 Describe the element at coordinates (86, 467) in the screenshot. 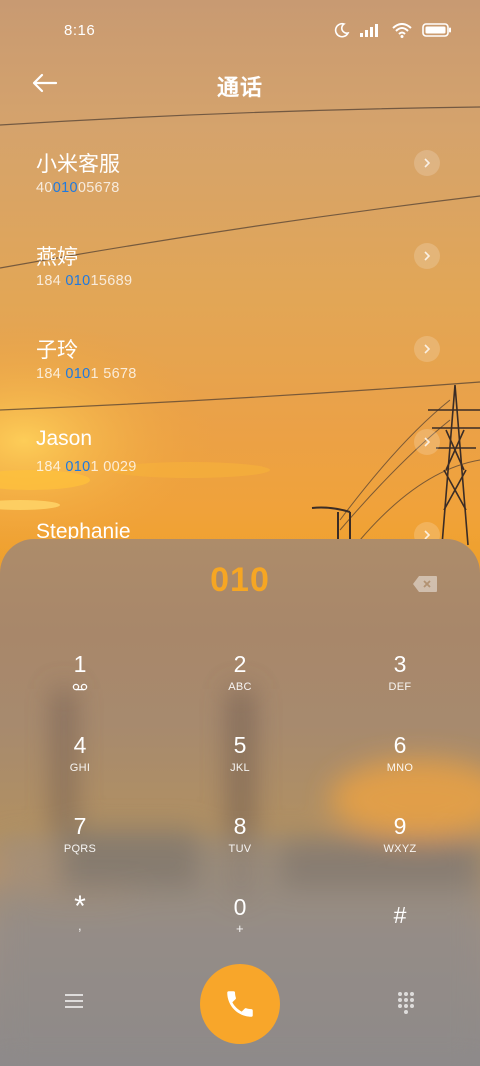

I see `contact-number: 184 0101 0029` at that location.